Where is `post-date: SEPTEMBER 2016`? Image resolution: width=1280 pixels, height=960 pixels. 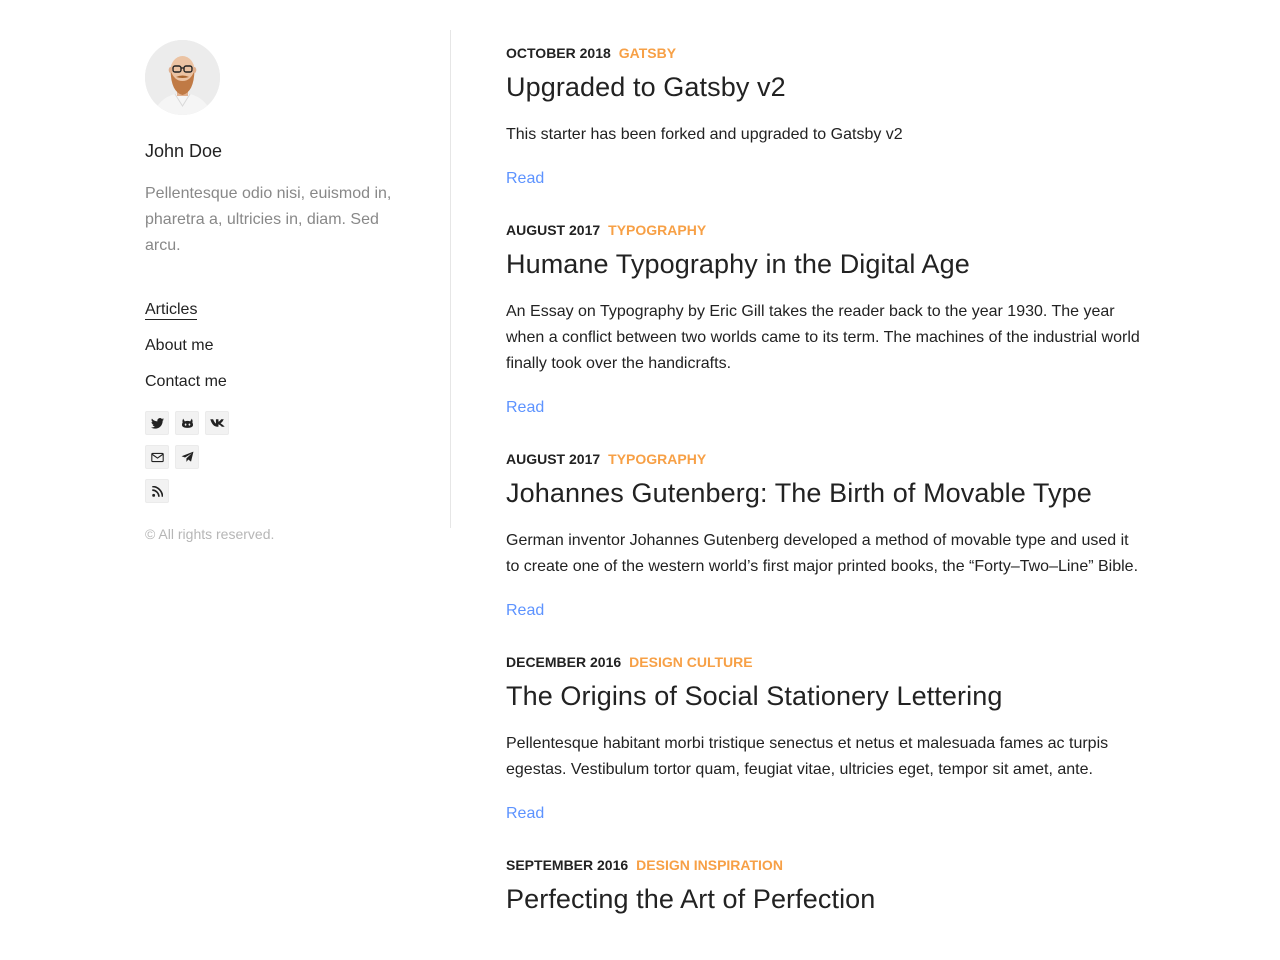 post-date: SEPTEMBER 2016 is located at coordinates (567, 865).